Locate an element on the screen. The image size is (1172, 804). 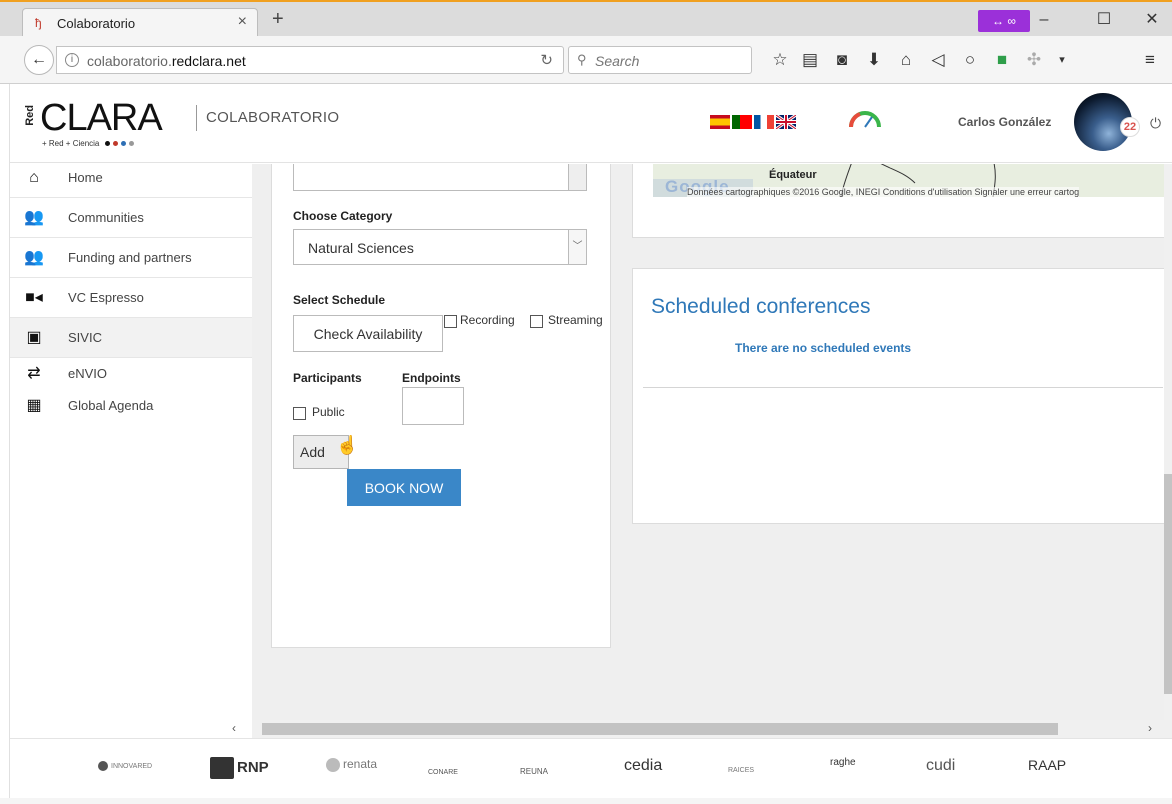
calendar-icon: ▦ is located at coordinates (34, 405).